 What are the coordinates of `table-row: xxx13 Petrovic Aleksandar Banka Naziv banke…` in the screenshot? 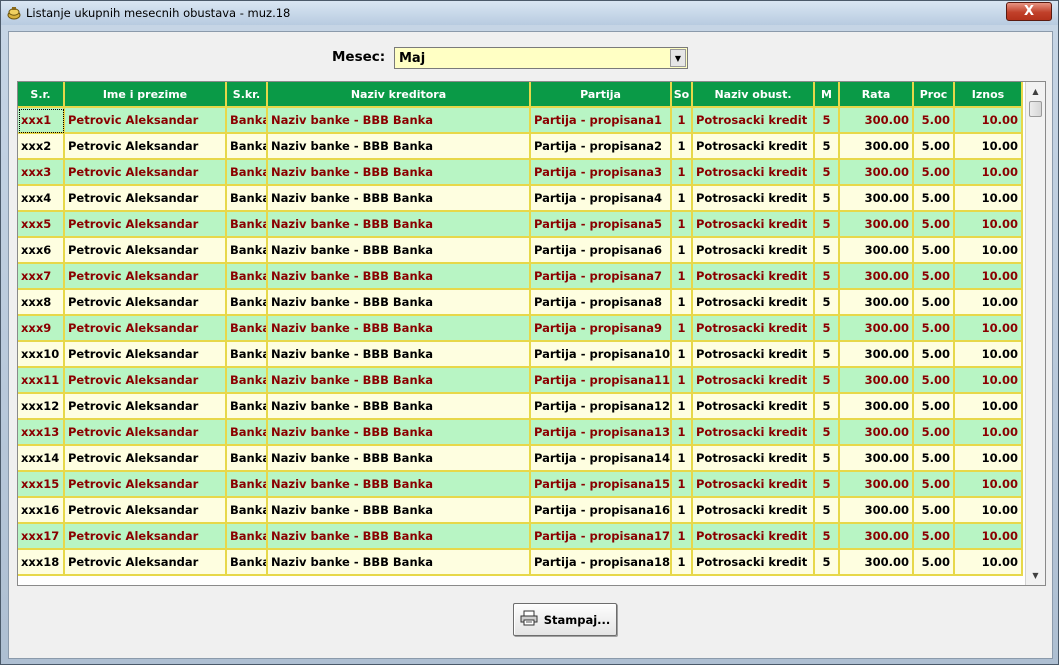 It's located at (520, 433).